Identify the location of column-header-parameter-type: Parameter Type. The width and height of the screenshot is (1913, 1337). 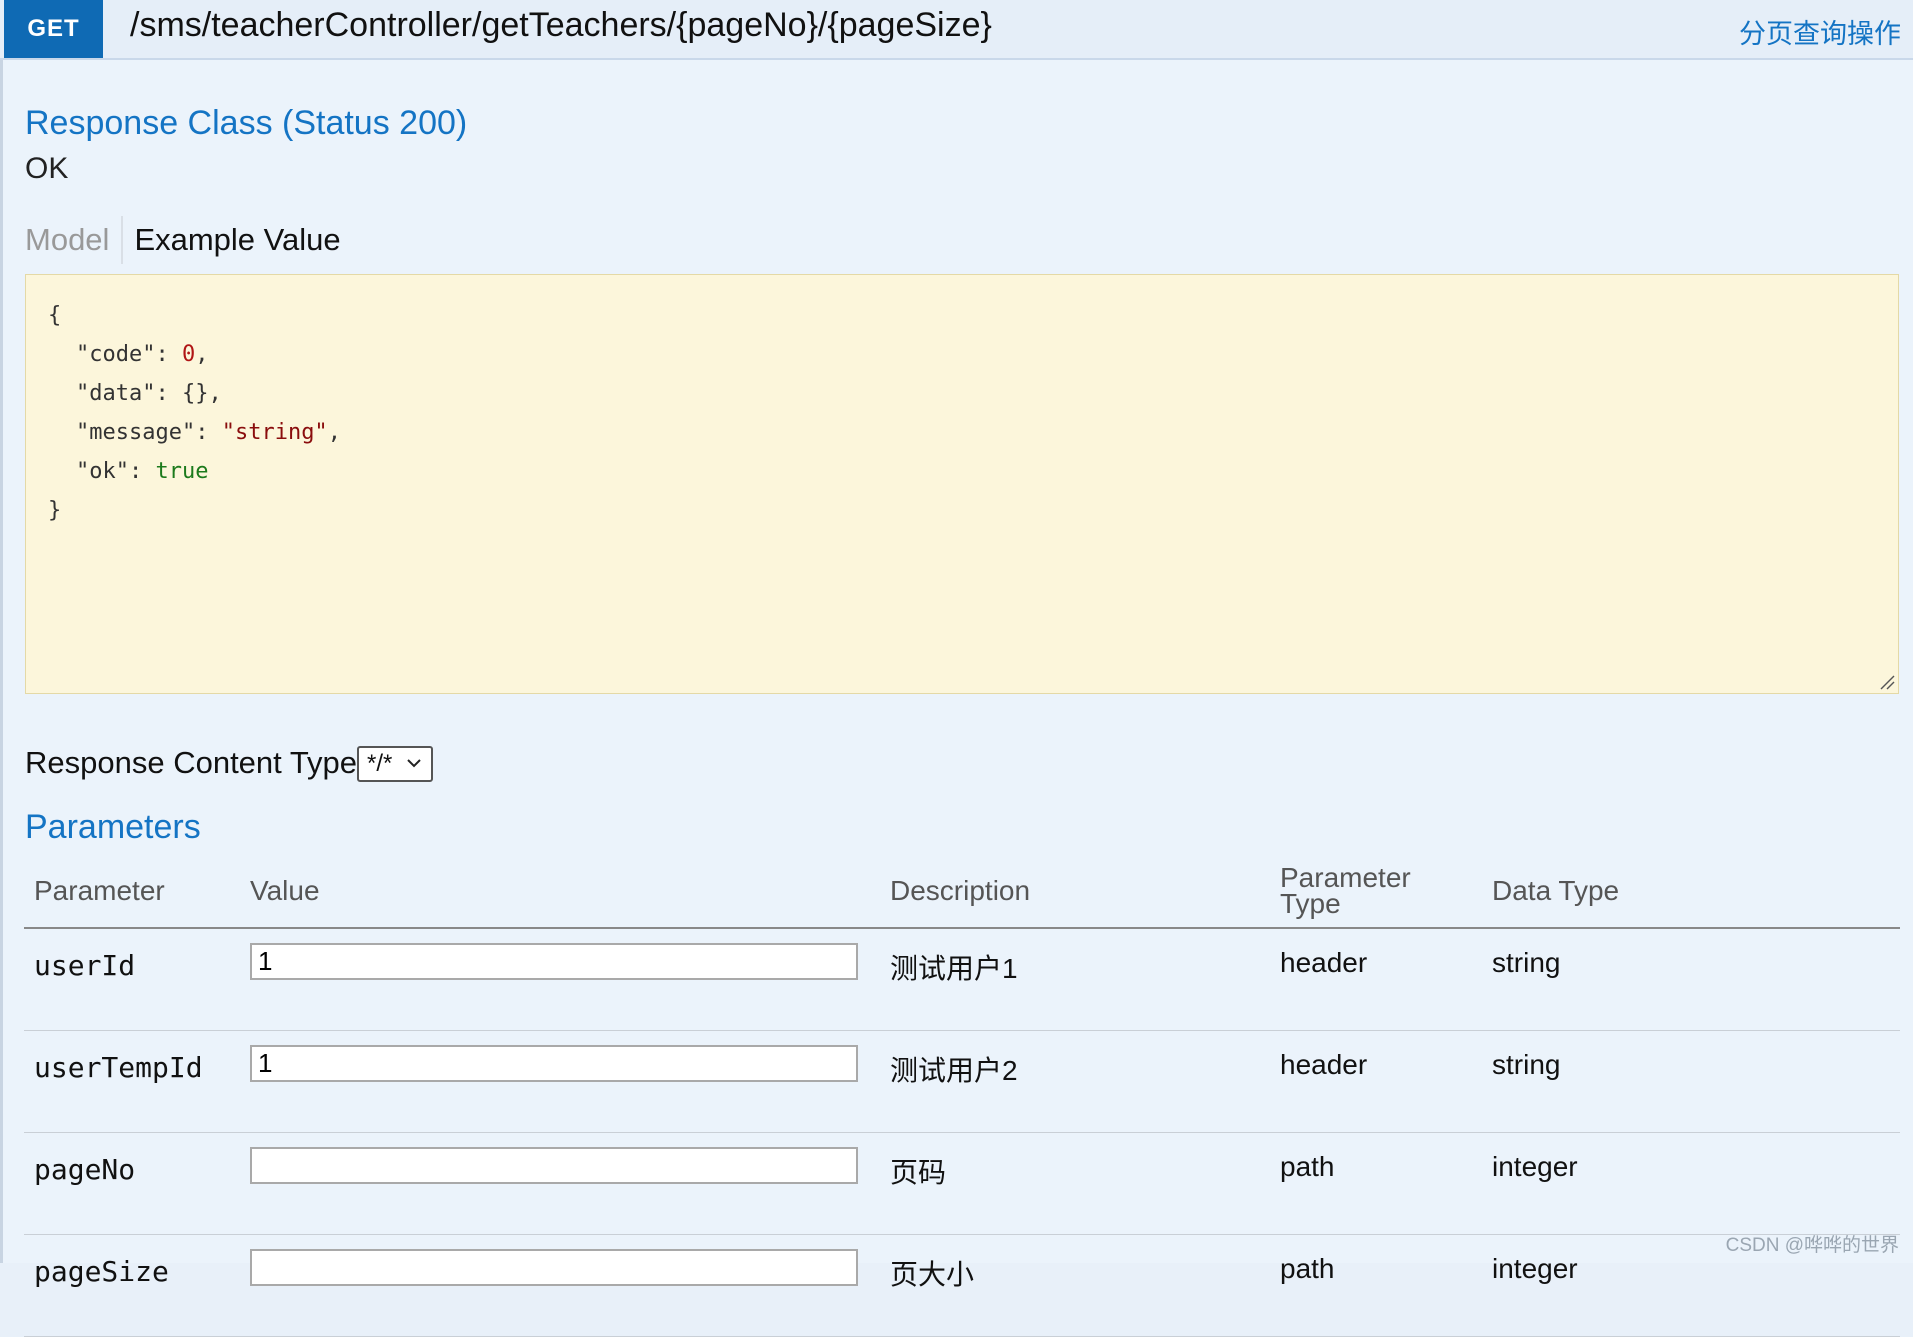
(1376, 892).